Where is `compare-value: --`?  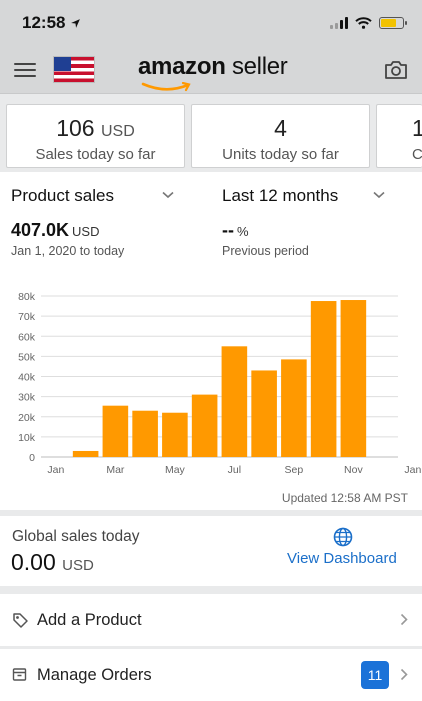
compare-value: -- is located at coordinates (228, 230).